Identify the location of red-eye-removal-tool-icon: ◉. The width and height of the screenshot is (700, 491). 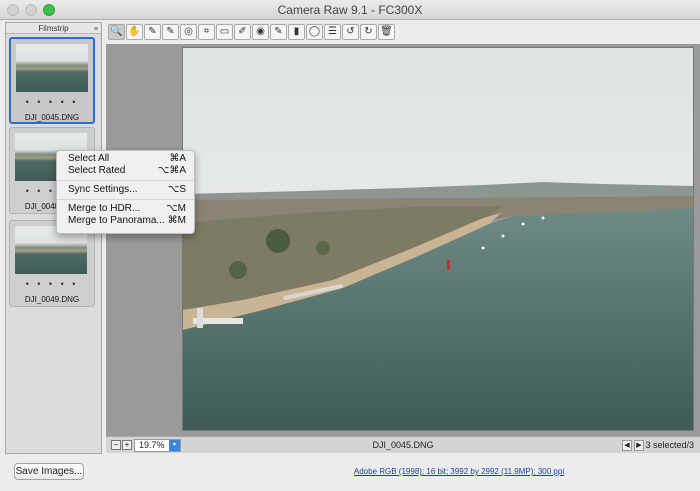
(260, 32).